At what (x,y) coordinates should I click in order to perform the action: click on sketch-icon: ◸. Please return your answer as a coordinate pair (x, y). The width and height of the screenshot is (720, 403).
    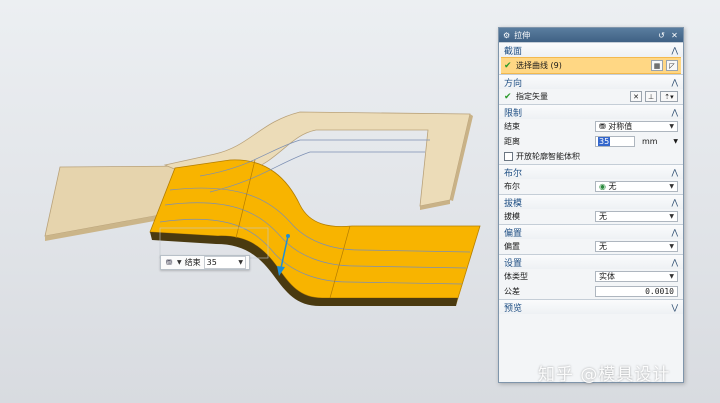
    Looking at the image, I should click on (672, 65).